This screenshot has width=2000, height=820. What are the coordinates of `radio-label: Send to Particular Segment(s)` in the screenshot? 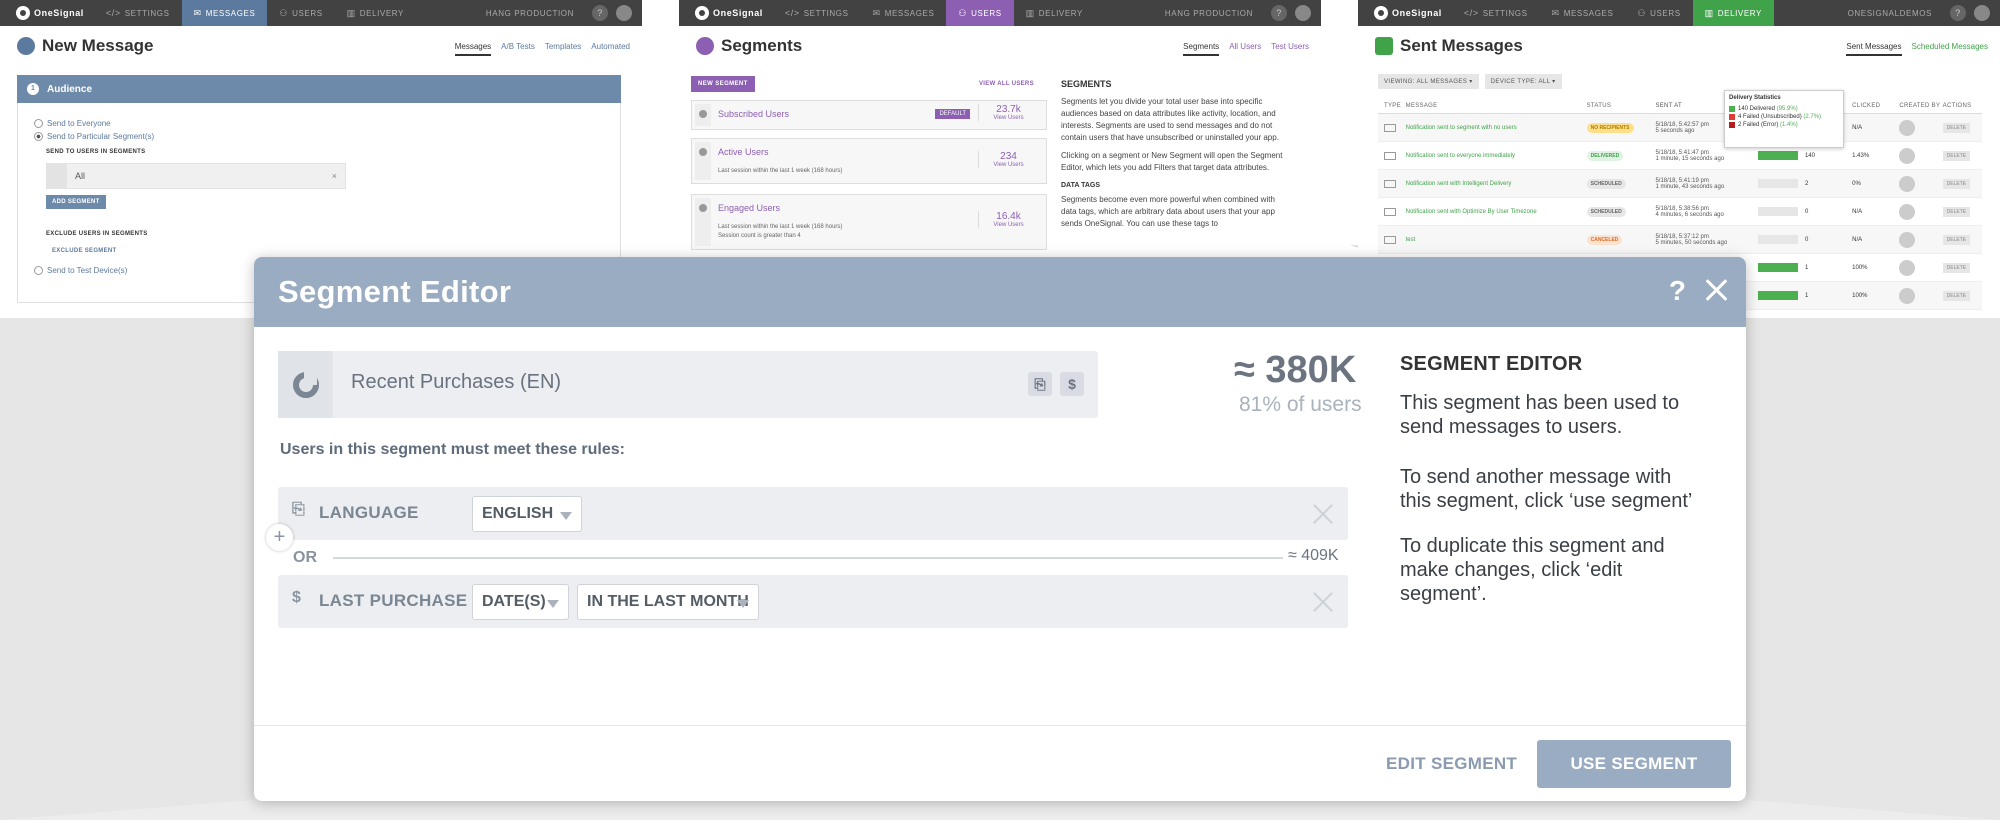 It's located at (101, 136).